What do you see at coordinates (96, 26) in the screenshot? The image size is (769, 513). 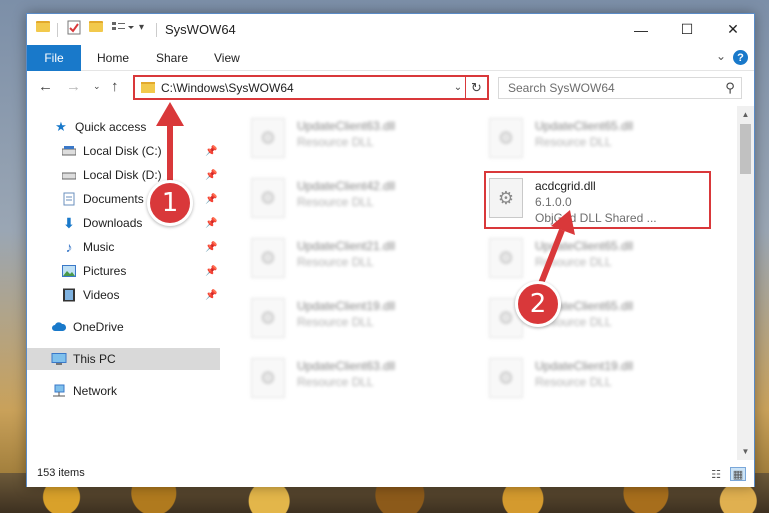 I see `new-folder-icon` at bounding box center [96, 26].